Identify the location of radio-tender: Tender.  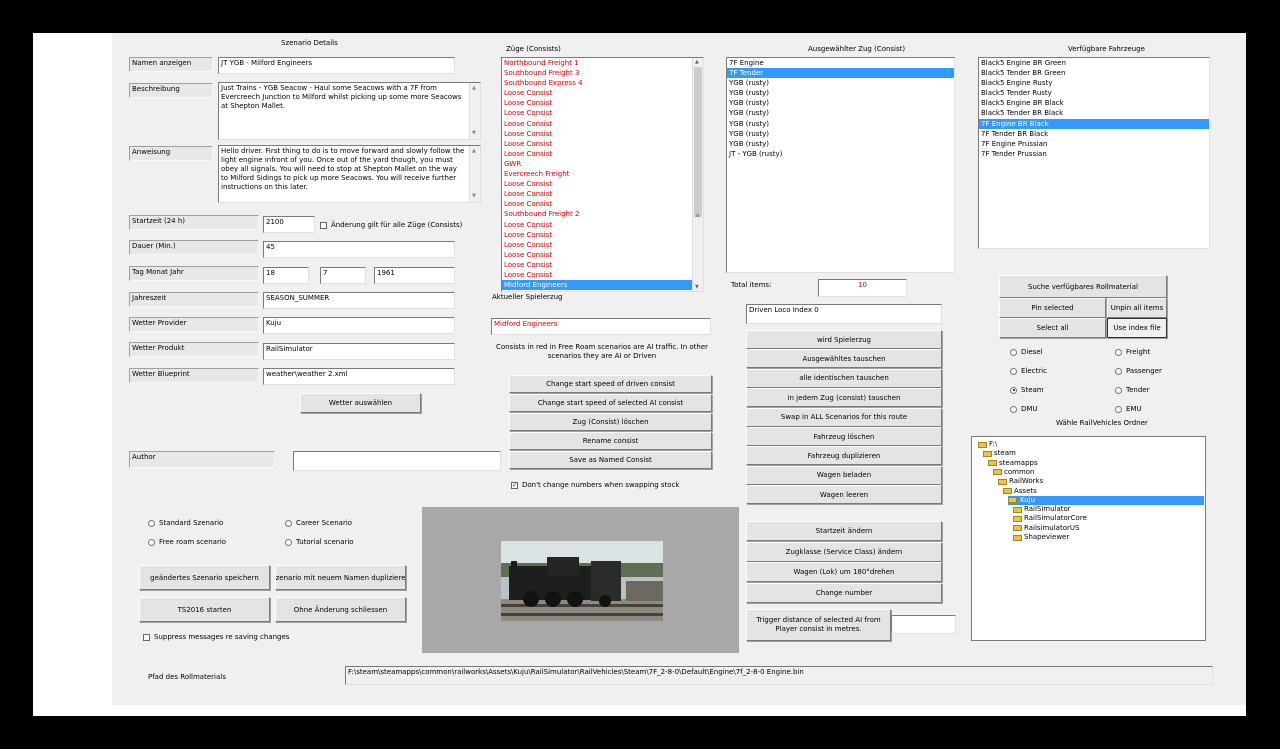
(1132, 390).